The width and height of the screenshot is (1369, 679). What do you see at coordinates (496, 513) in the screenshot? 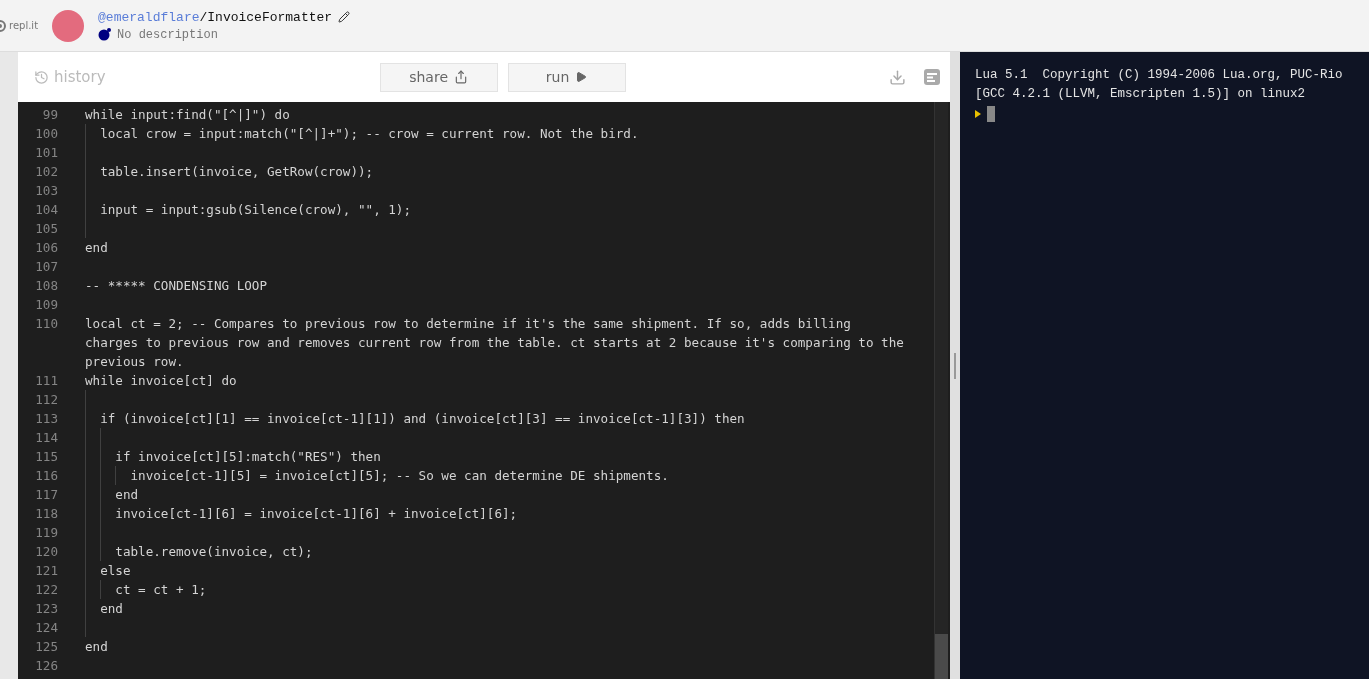
I see `code-line: invoice[ct-1][6] = invoice[ct-1][6] + invoice[ct][6];` at bounding box center [496, 513].